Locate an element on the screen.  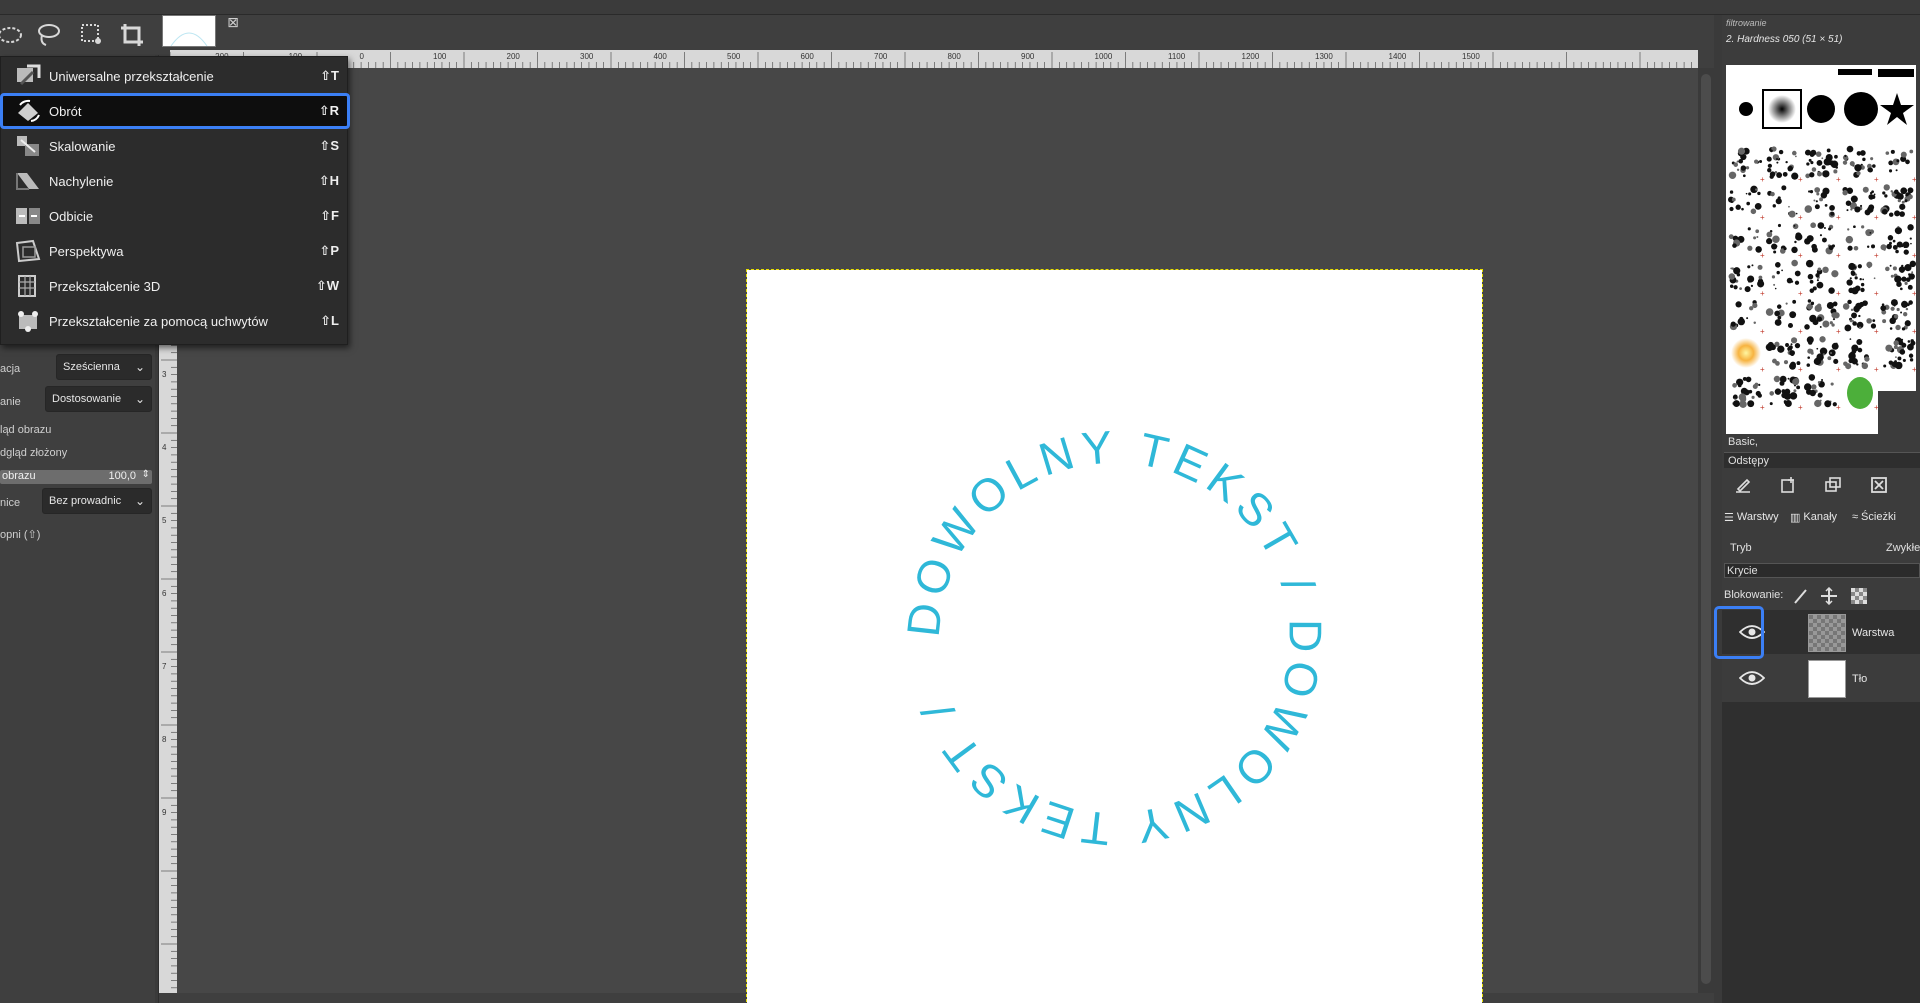
menu-item-shortcut: ⇧S is located at coordinates (329, 145).